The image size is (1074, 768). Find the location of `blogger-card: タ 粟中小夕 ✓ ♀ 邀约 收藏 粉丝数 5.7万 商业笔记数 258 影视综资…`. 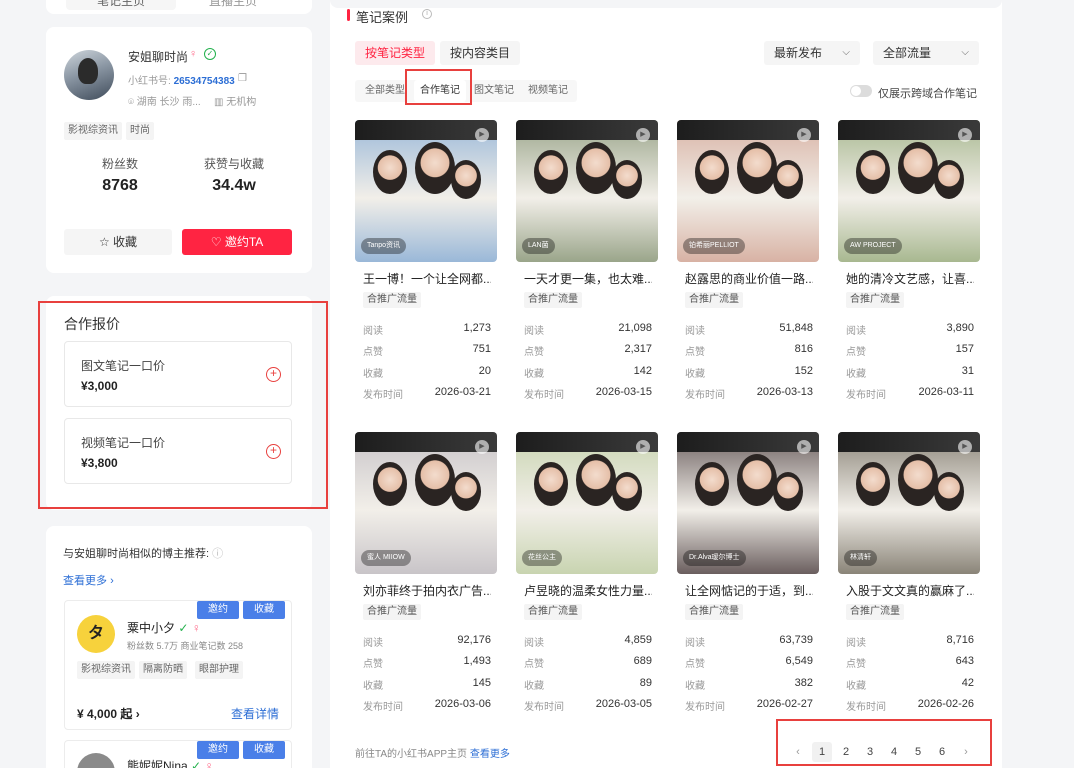

blogger-card: タ 粟中小夕 ✓ ♀ 邀约 收藏 粉丝数 5.7万 商业笔记数 258 影视综资… is located at coordinates (178, 665).